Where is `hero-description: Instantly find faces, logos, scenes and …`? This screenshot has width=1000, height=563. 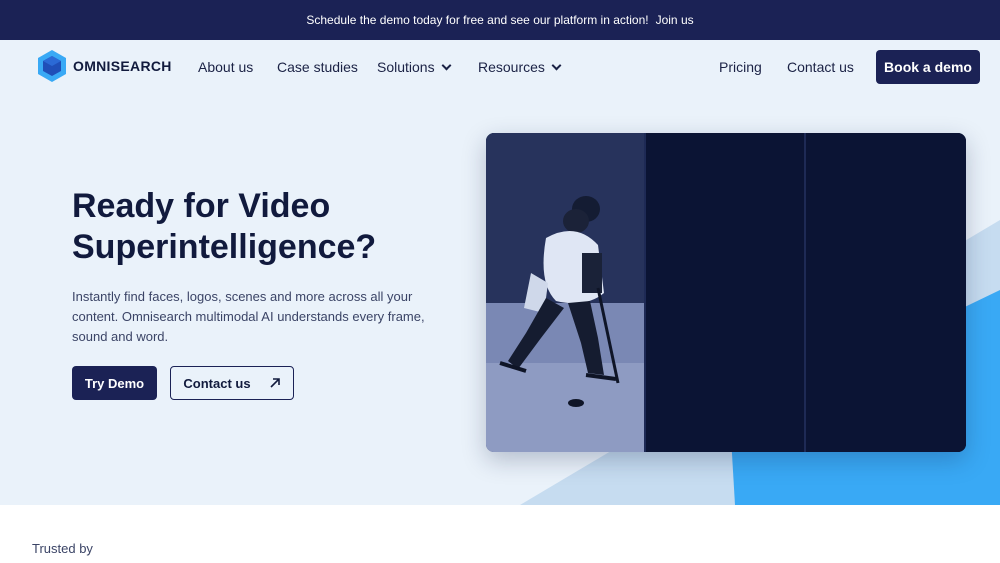 hero-description: Instantly find faces, logos, scenes and … is located at coordinates (248, 316).